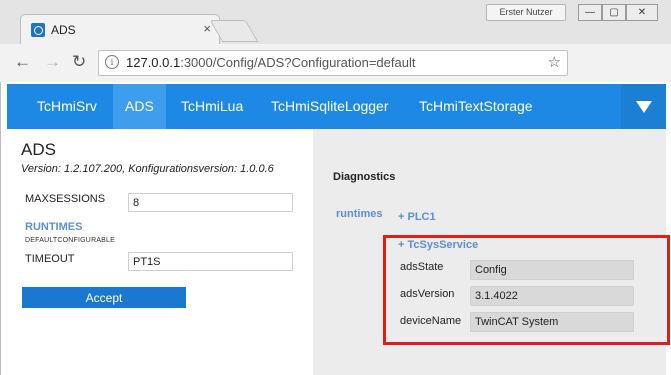 This screenshot has width=671, height=375. I want to click on tab-favicon-icon, so click(38, 30).